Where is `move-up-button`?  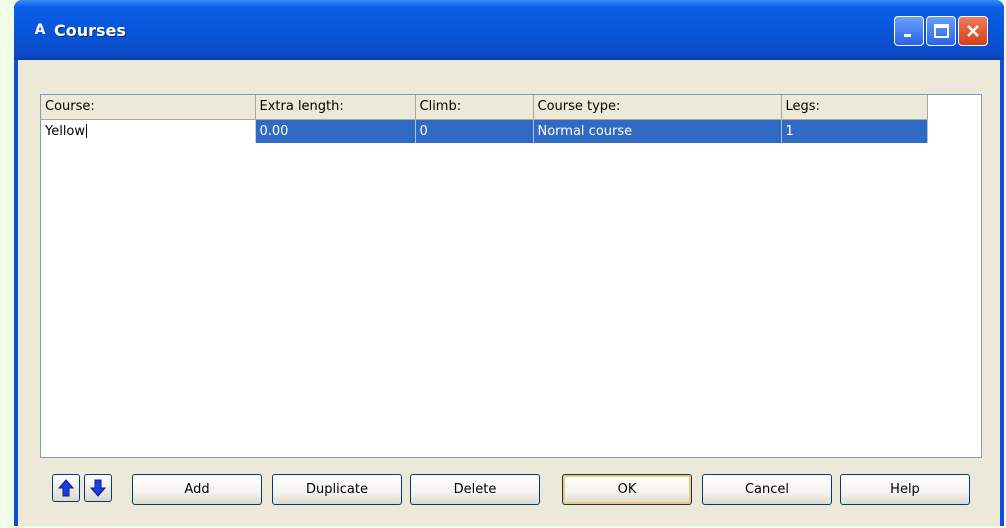
move-up-button is located at coordinates (66, 488).